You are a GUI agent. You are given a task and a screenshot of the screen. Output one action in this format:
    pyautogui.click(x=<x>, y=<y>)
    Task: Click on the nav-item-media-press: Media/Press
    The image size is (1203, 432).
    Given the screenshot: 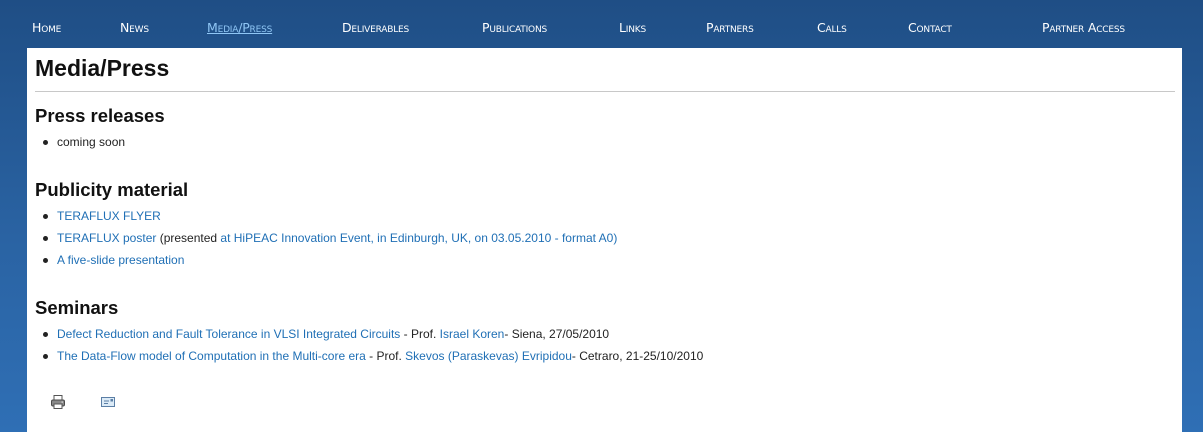 What is the action you would take?
    pyautogui.click(x=239, y=27)
    